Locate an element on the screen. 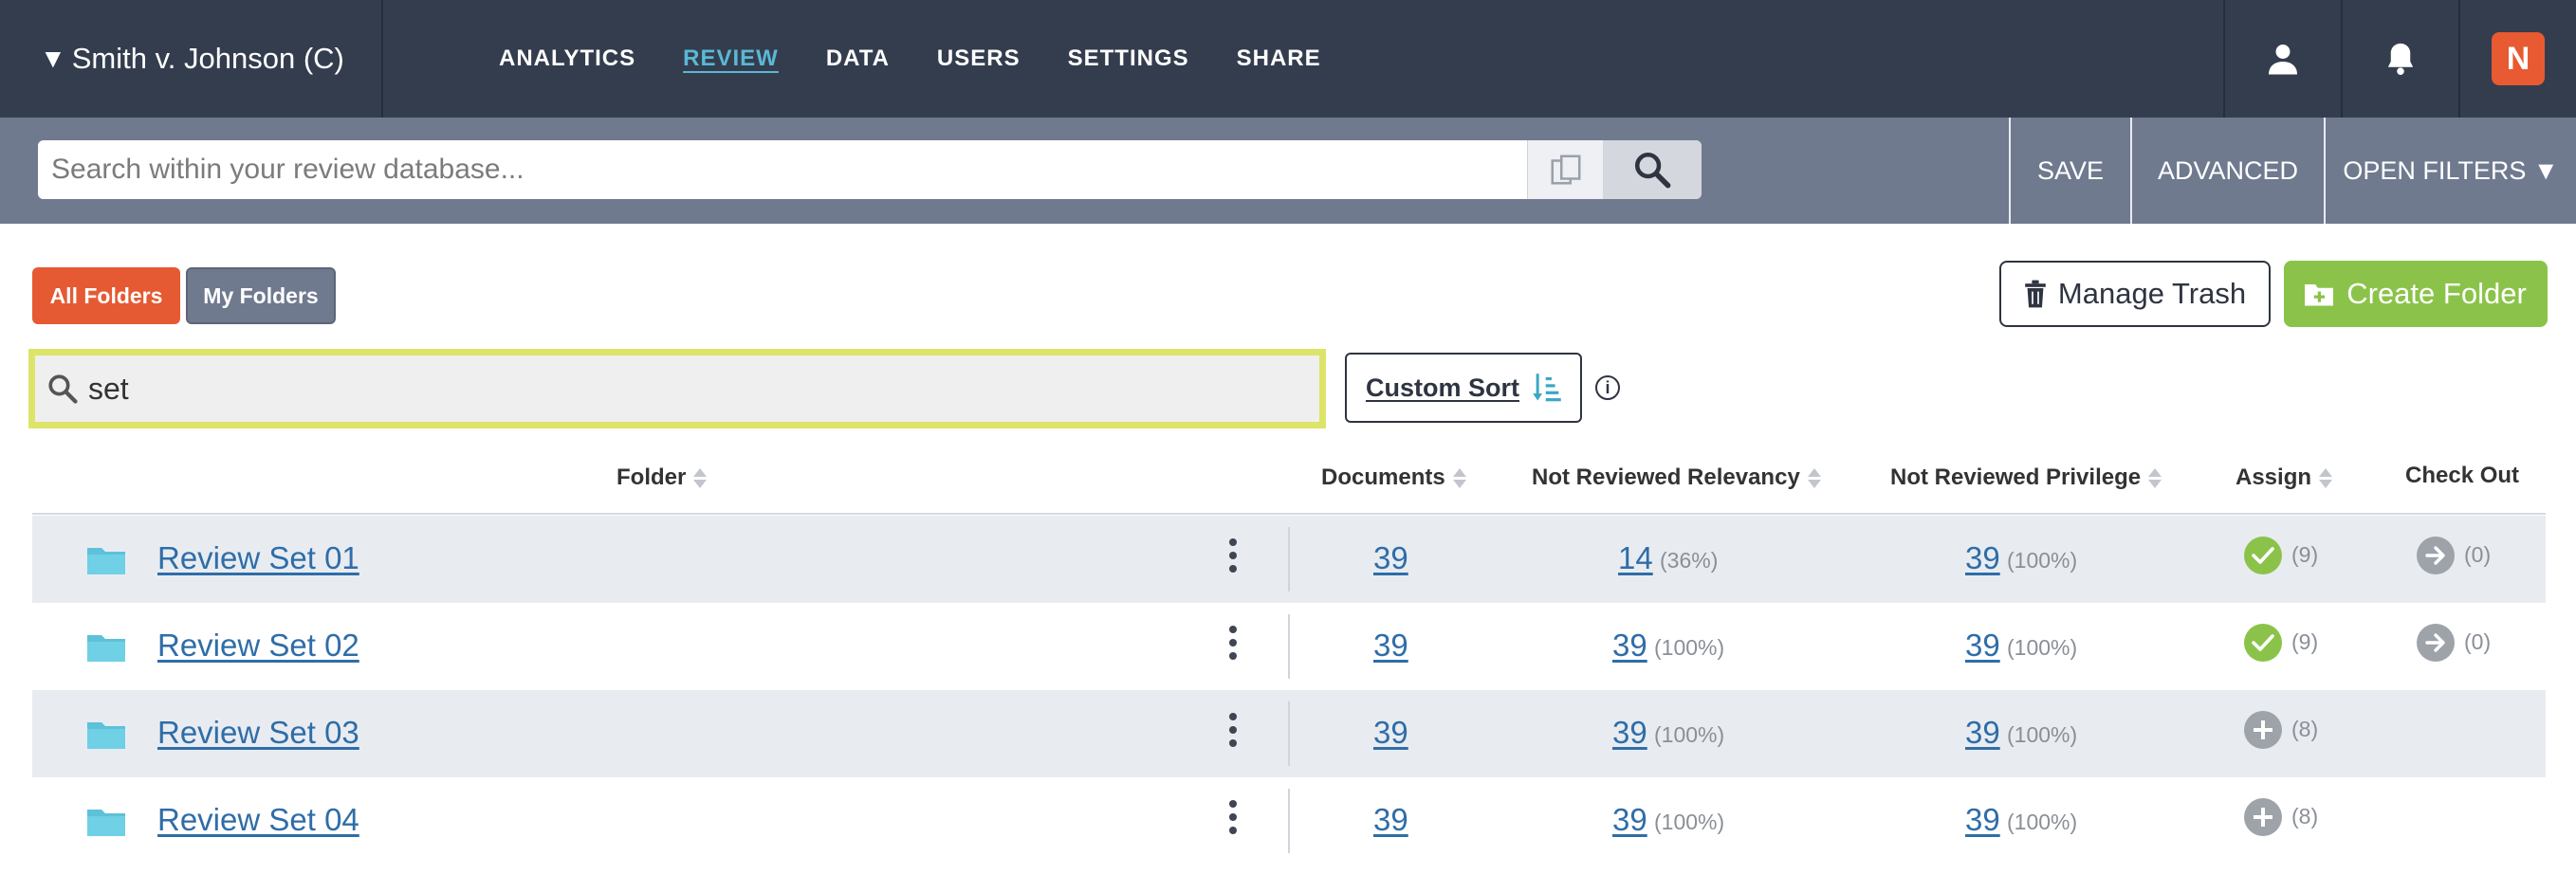 Image resolution: width=2576 pixels, height=874 pixels. create-folder-label: Create Folder is located at coordinates (2436, 294).